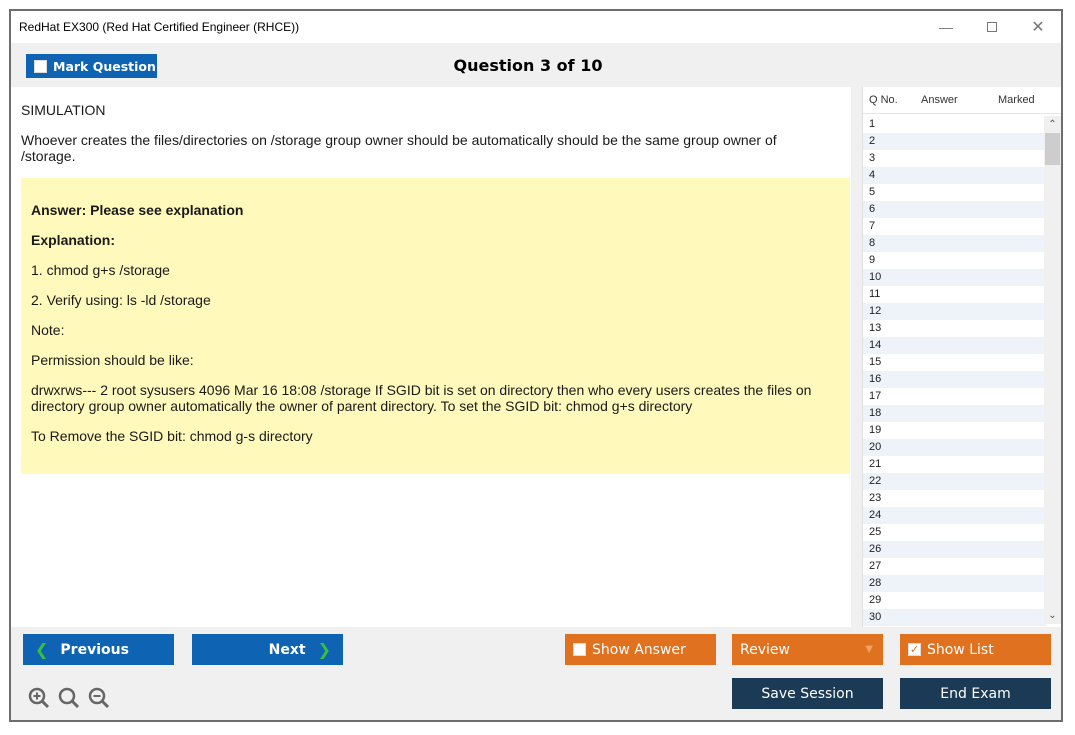 The image size is (1075, 735). What do you see at coordinates (42, 649) in the screenshot?
I see `chevron-left-icon: ❮` at bounding box center [42, 649].